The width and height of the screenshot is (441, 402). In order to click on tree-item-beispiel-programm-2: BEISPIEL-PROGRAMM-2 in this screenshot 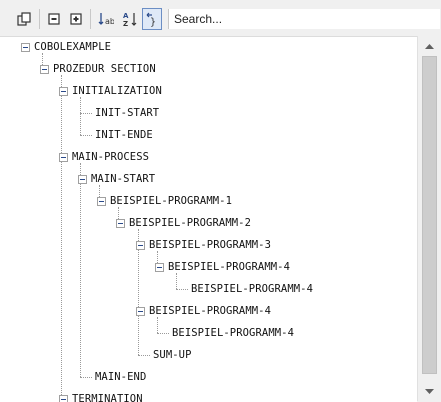, I will do `click(183, 223)`.